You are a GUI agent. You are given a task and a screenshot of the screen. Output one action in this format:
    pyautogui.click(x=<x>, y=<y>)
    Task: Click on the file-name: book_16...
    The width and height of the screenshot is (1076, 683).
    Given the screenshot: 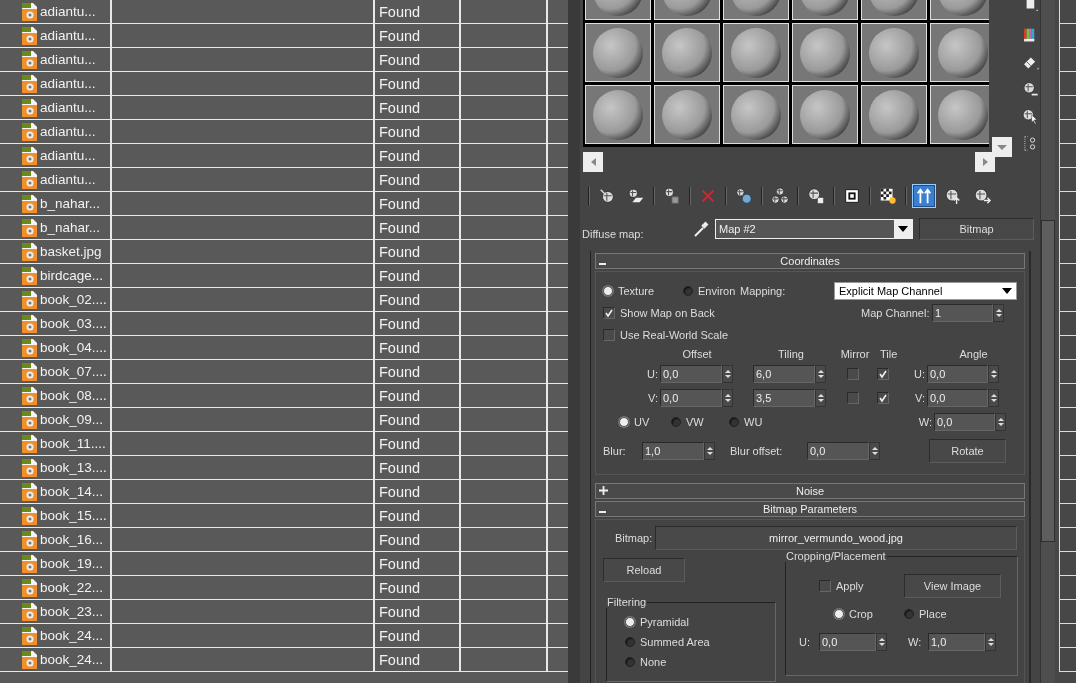 What is the action you would take?
    pyautogui.click(x=72, y=539)
    